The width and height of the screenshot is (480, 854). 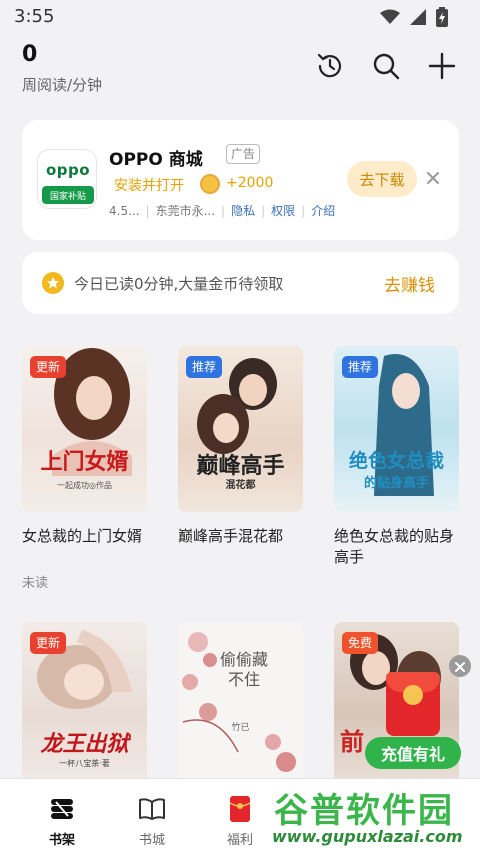 I want to click on status-icons, so click(x=414, y=19).